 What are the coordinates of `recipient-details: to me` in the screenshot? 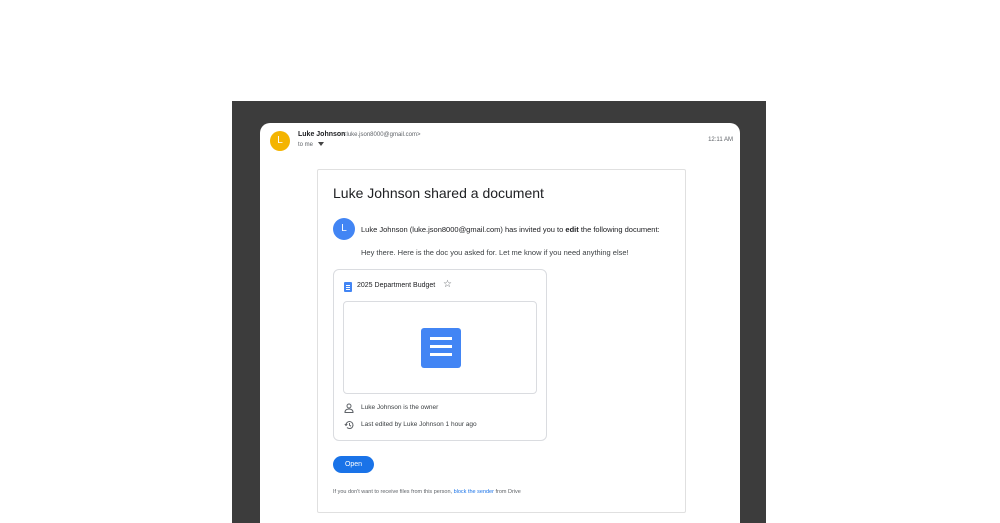 It's located at (311, 145).